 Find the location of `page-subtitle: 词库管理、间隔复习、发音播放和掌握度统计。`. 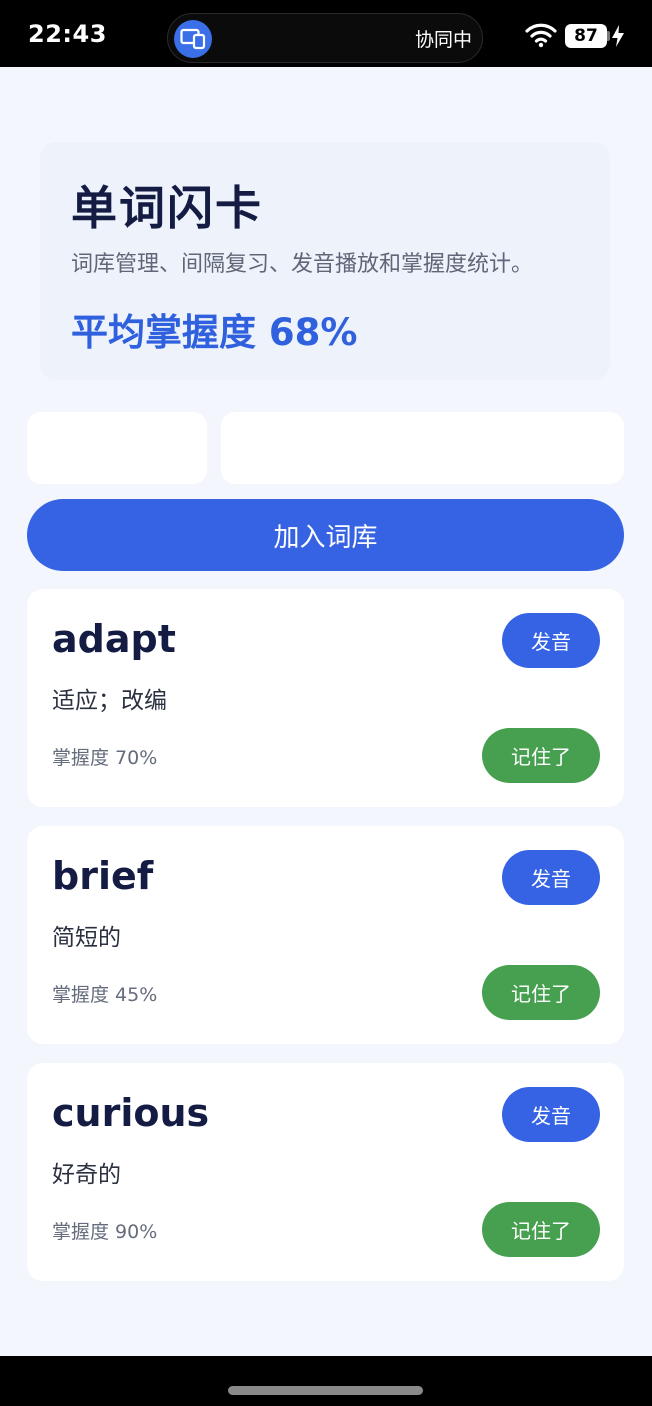

page-subtitle: 词库管理、间隔复习、发音播放和掌握度统计。 is located at coordinates (302, 264).